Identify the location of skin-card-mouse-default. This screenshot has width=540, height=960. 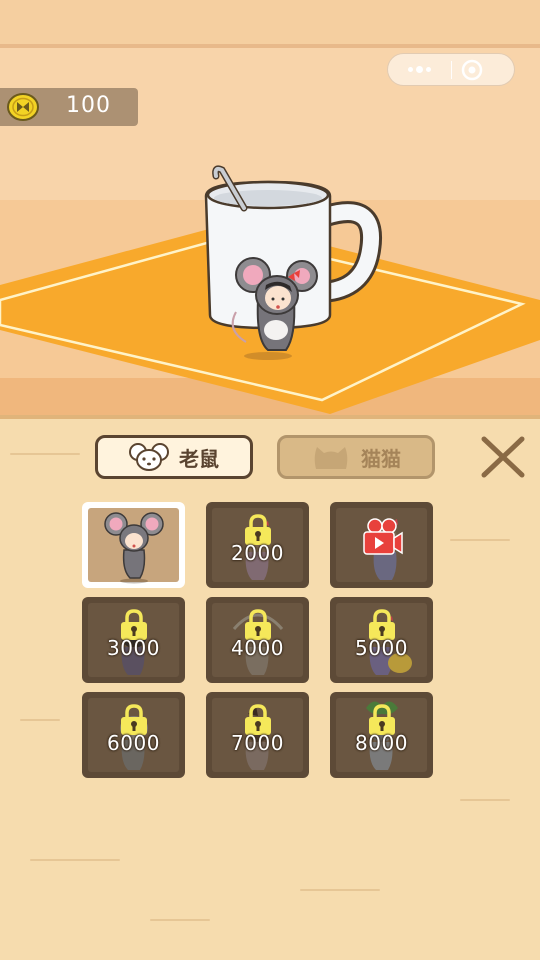
(133, 545).